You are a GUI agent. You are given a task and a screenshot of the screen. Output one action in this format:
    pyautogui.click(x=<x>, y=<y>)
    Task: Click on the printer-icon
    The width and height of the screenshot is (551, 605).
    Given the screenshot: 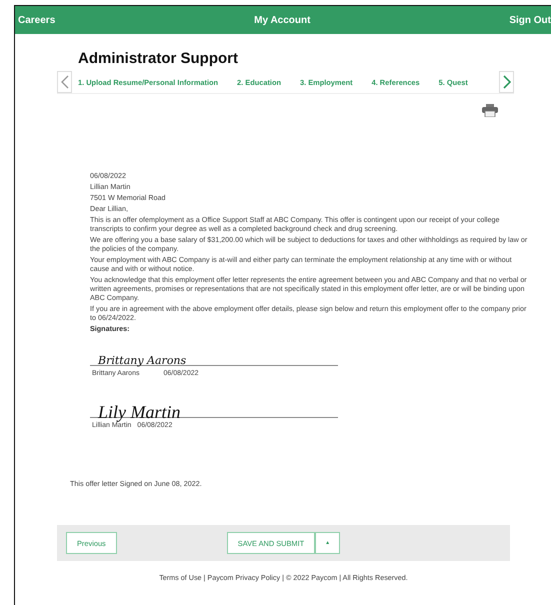 What is the action you would take?
    pyautogui.click(x=490, y=110)
    